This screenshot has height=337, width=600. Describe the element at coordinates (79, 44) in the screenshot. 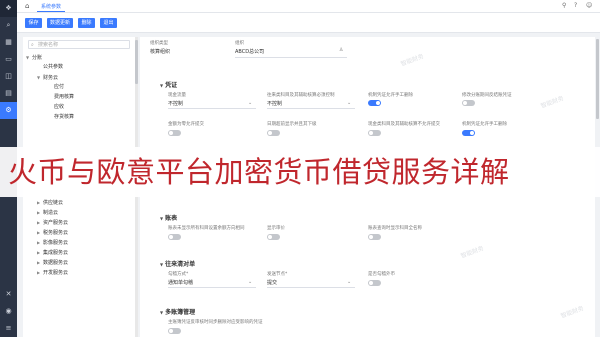

I see `tree-search-input: ⌕ 搜索名称` at that location.